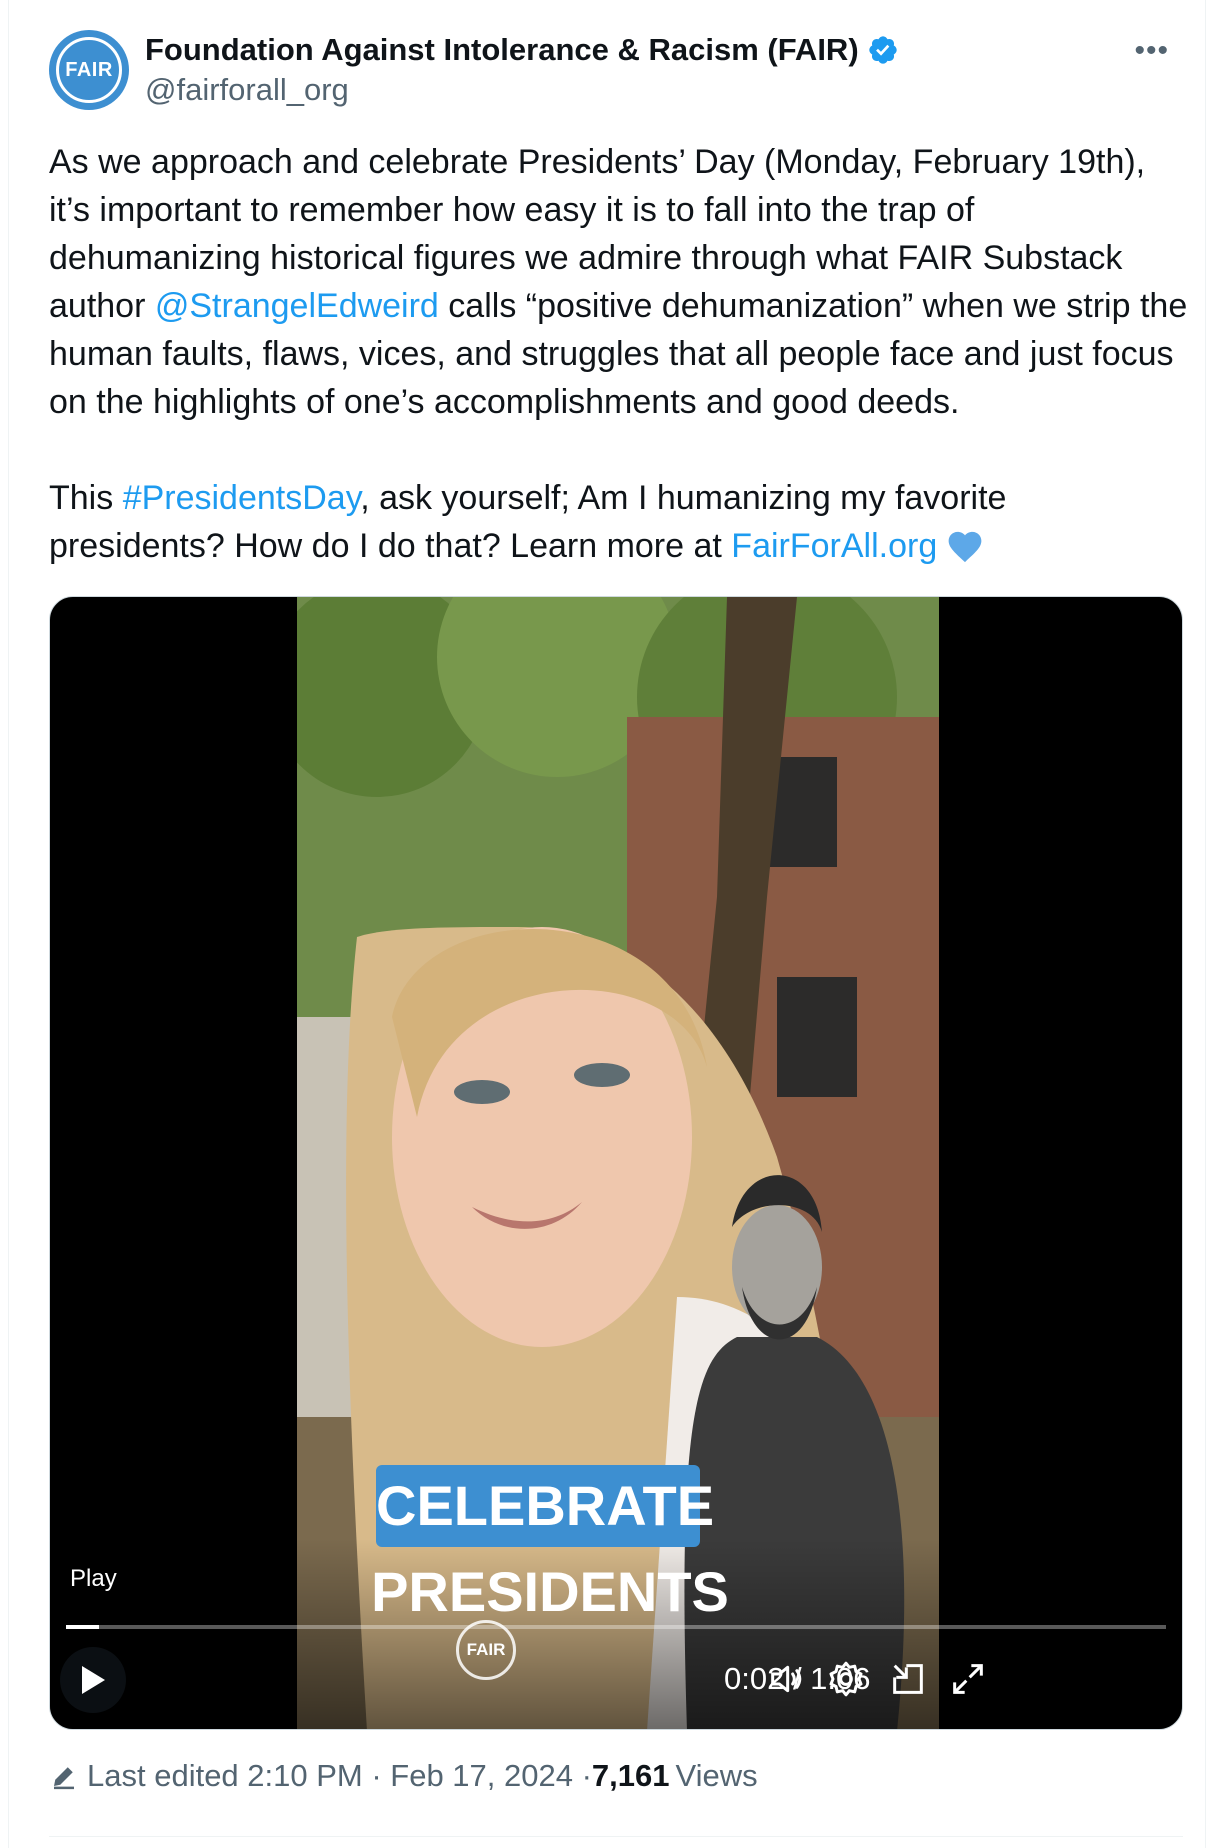 The width and height of the screenshot is (1214, 1848). Describe the element at coordinates (630, 1775) in the screenshot. I see `views-count: 7,161` at that location.